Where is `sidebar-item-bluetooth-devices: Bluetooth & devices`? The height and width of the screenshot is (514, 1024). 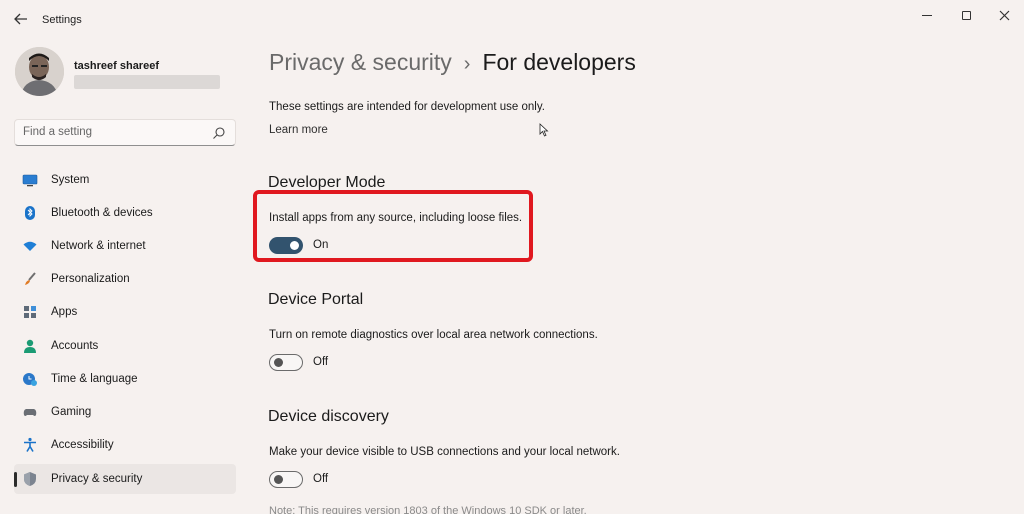
sidebar-item-bluetooth-devices: Bluetooth & devices is located at coordinates (125, 213).